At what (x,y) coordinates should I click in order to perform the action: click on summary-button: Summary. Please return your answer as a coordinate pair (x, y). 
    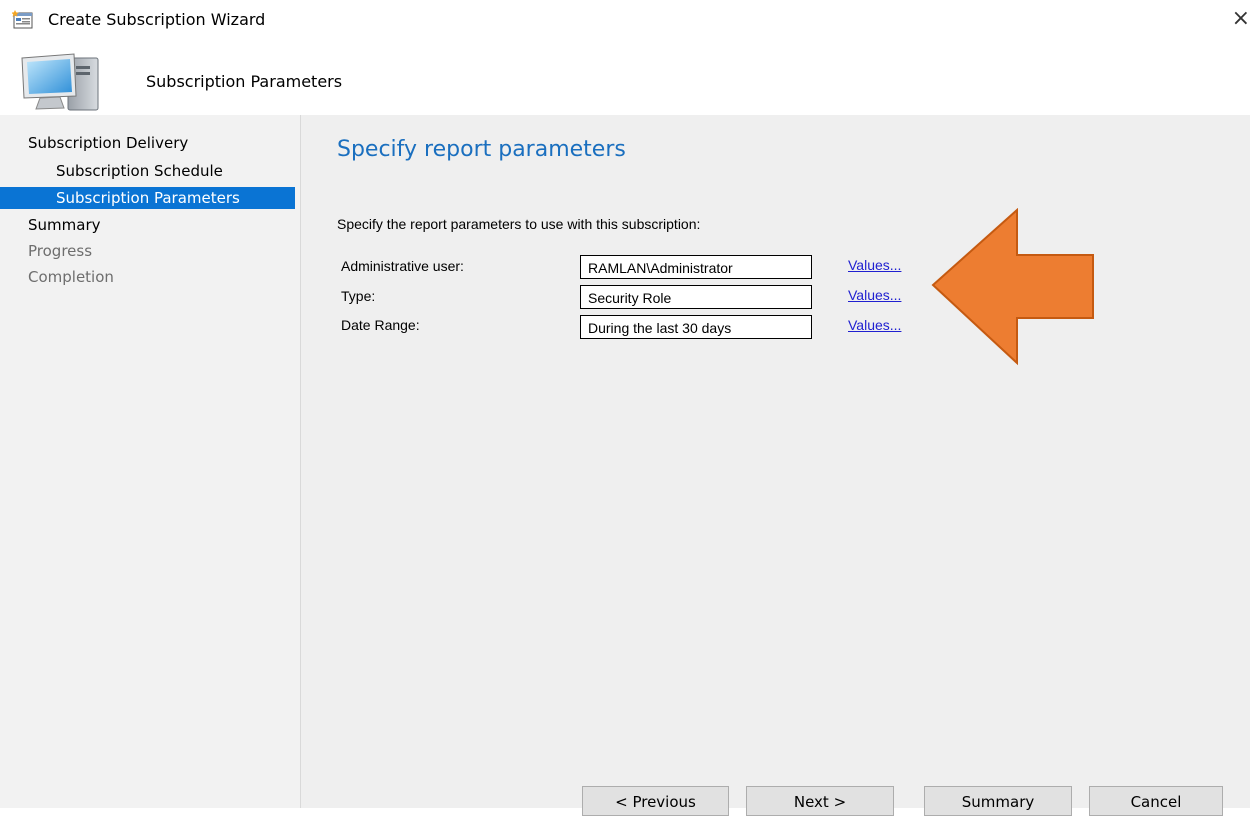
    Looking at the image, I should click on (998, 801).